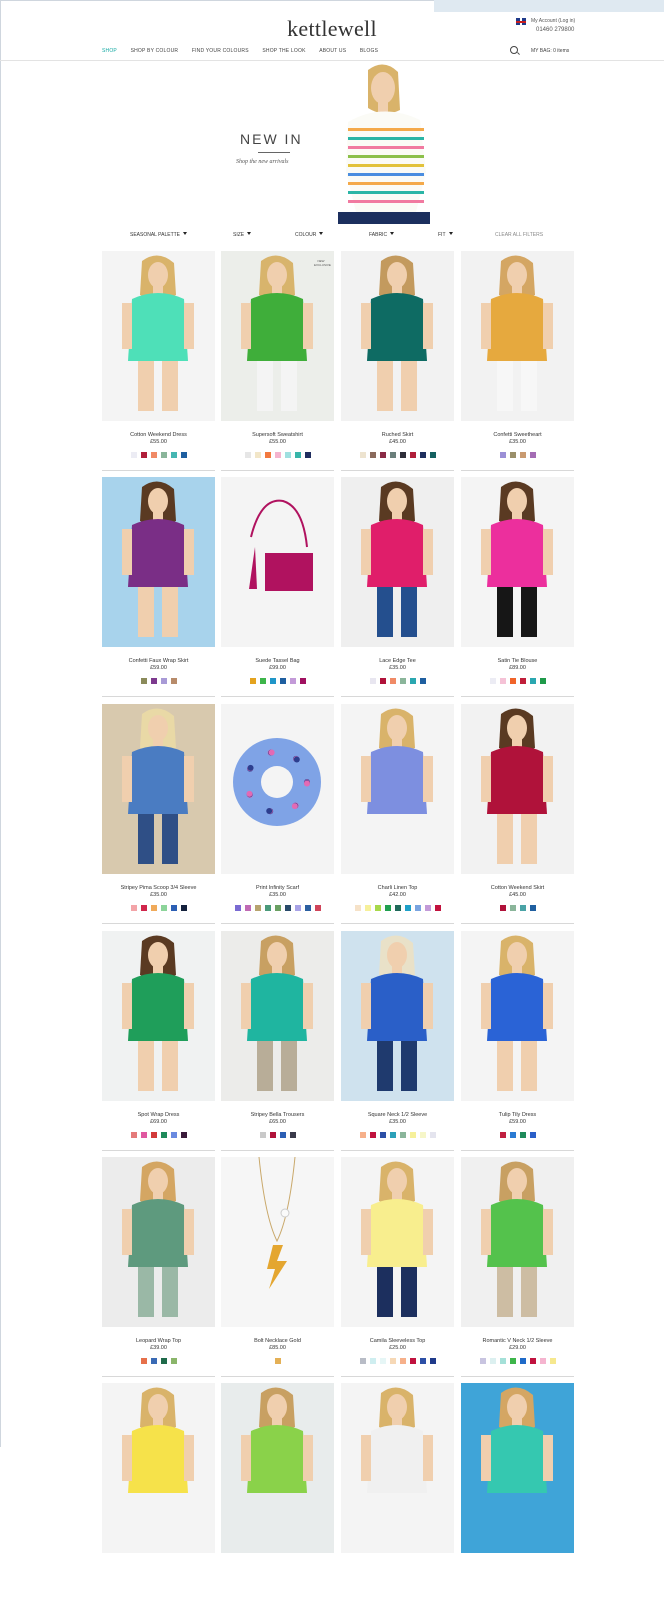 The width and height of the screenshot is (664, 1603). Describe the element at coordinates (332, 51) in the screenshot. I see `nav-item-about-us: ABOUT US` at that location.